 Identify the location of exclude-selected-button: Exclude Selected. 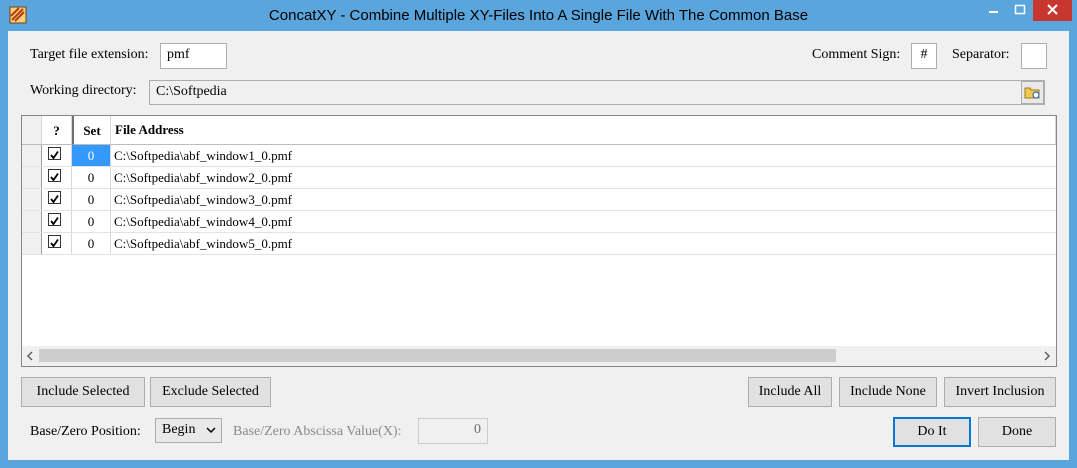
(210, 392).